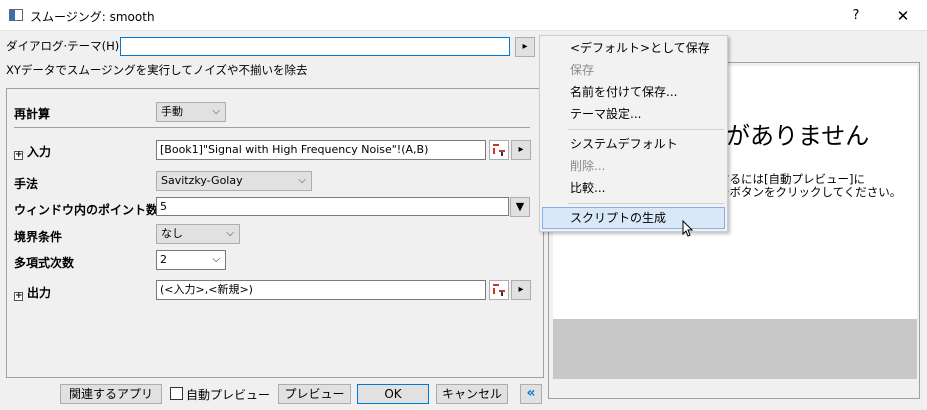  I want to click on divider, so click(272, 127).